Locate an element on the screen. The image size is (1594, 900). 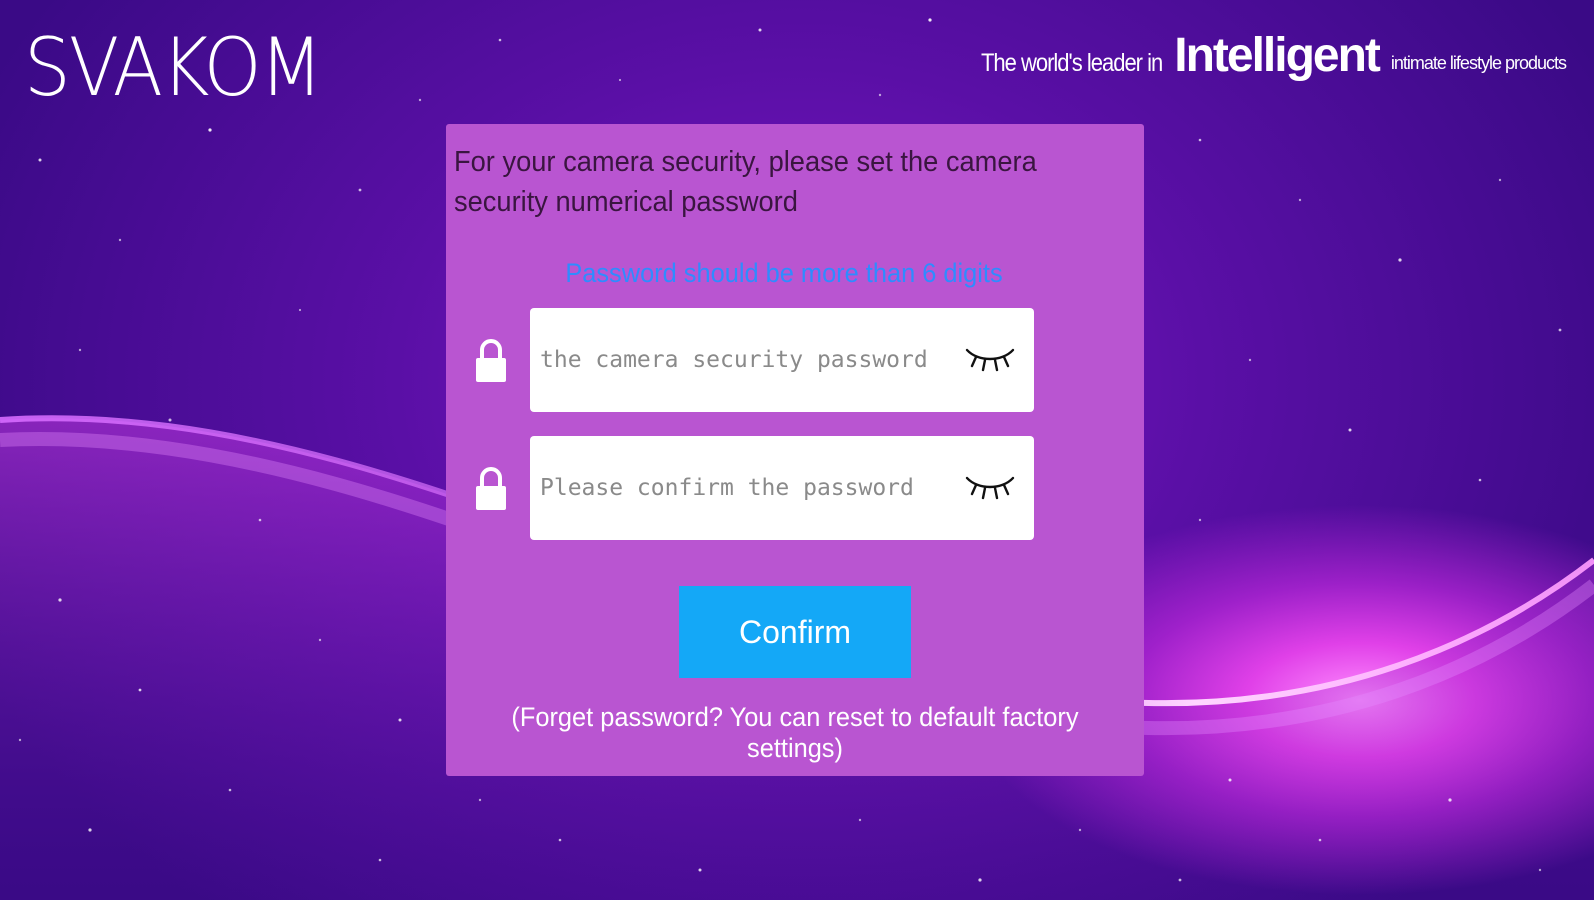
confirm-password-row is located at coordinates (754, 488).